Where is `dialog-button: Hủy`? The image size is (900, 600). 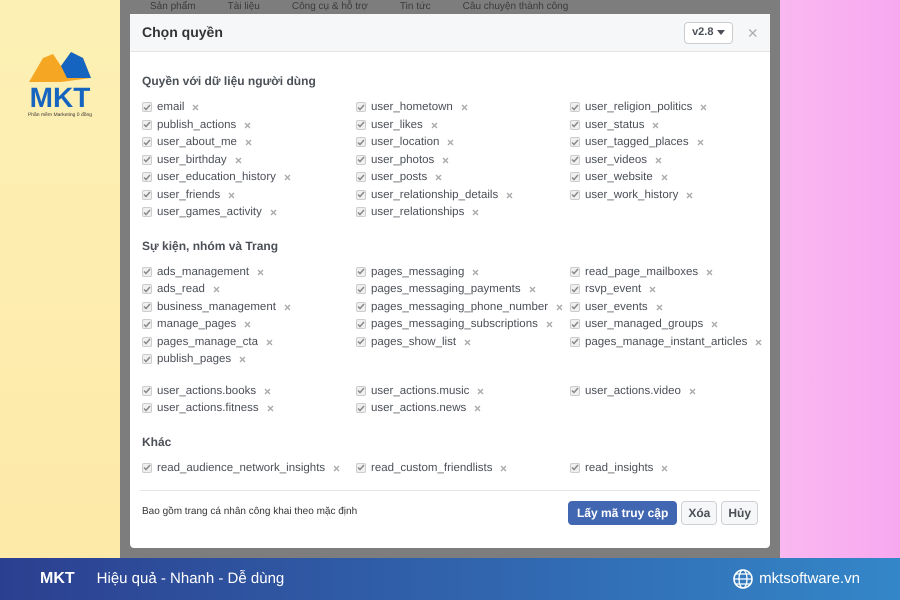 dialog-button: Hủy is located at coordinates (739, 513).